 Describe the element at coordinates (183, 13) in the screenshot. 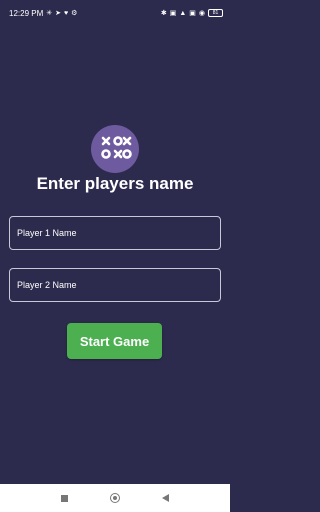

I see `signal-icon: ▲` at that location.